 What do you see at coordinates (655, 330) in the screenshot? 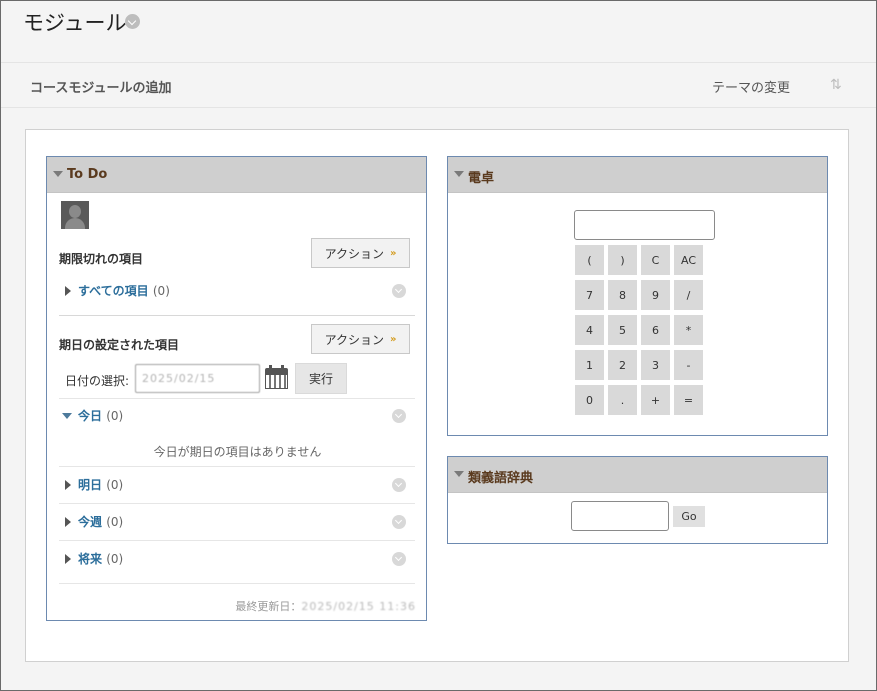
I see `calculator-key: 6` at bounding box center [655, 330].